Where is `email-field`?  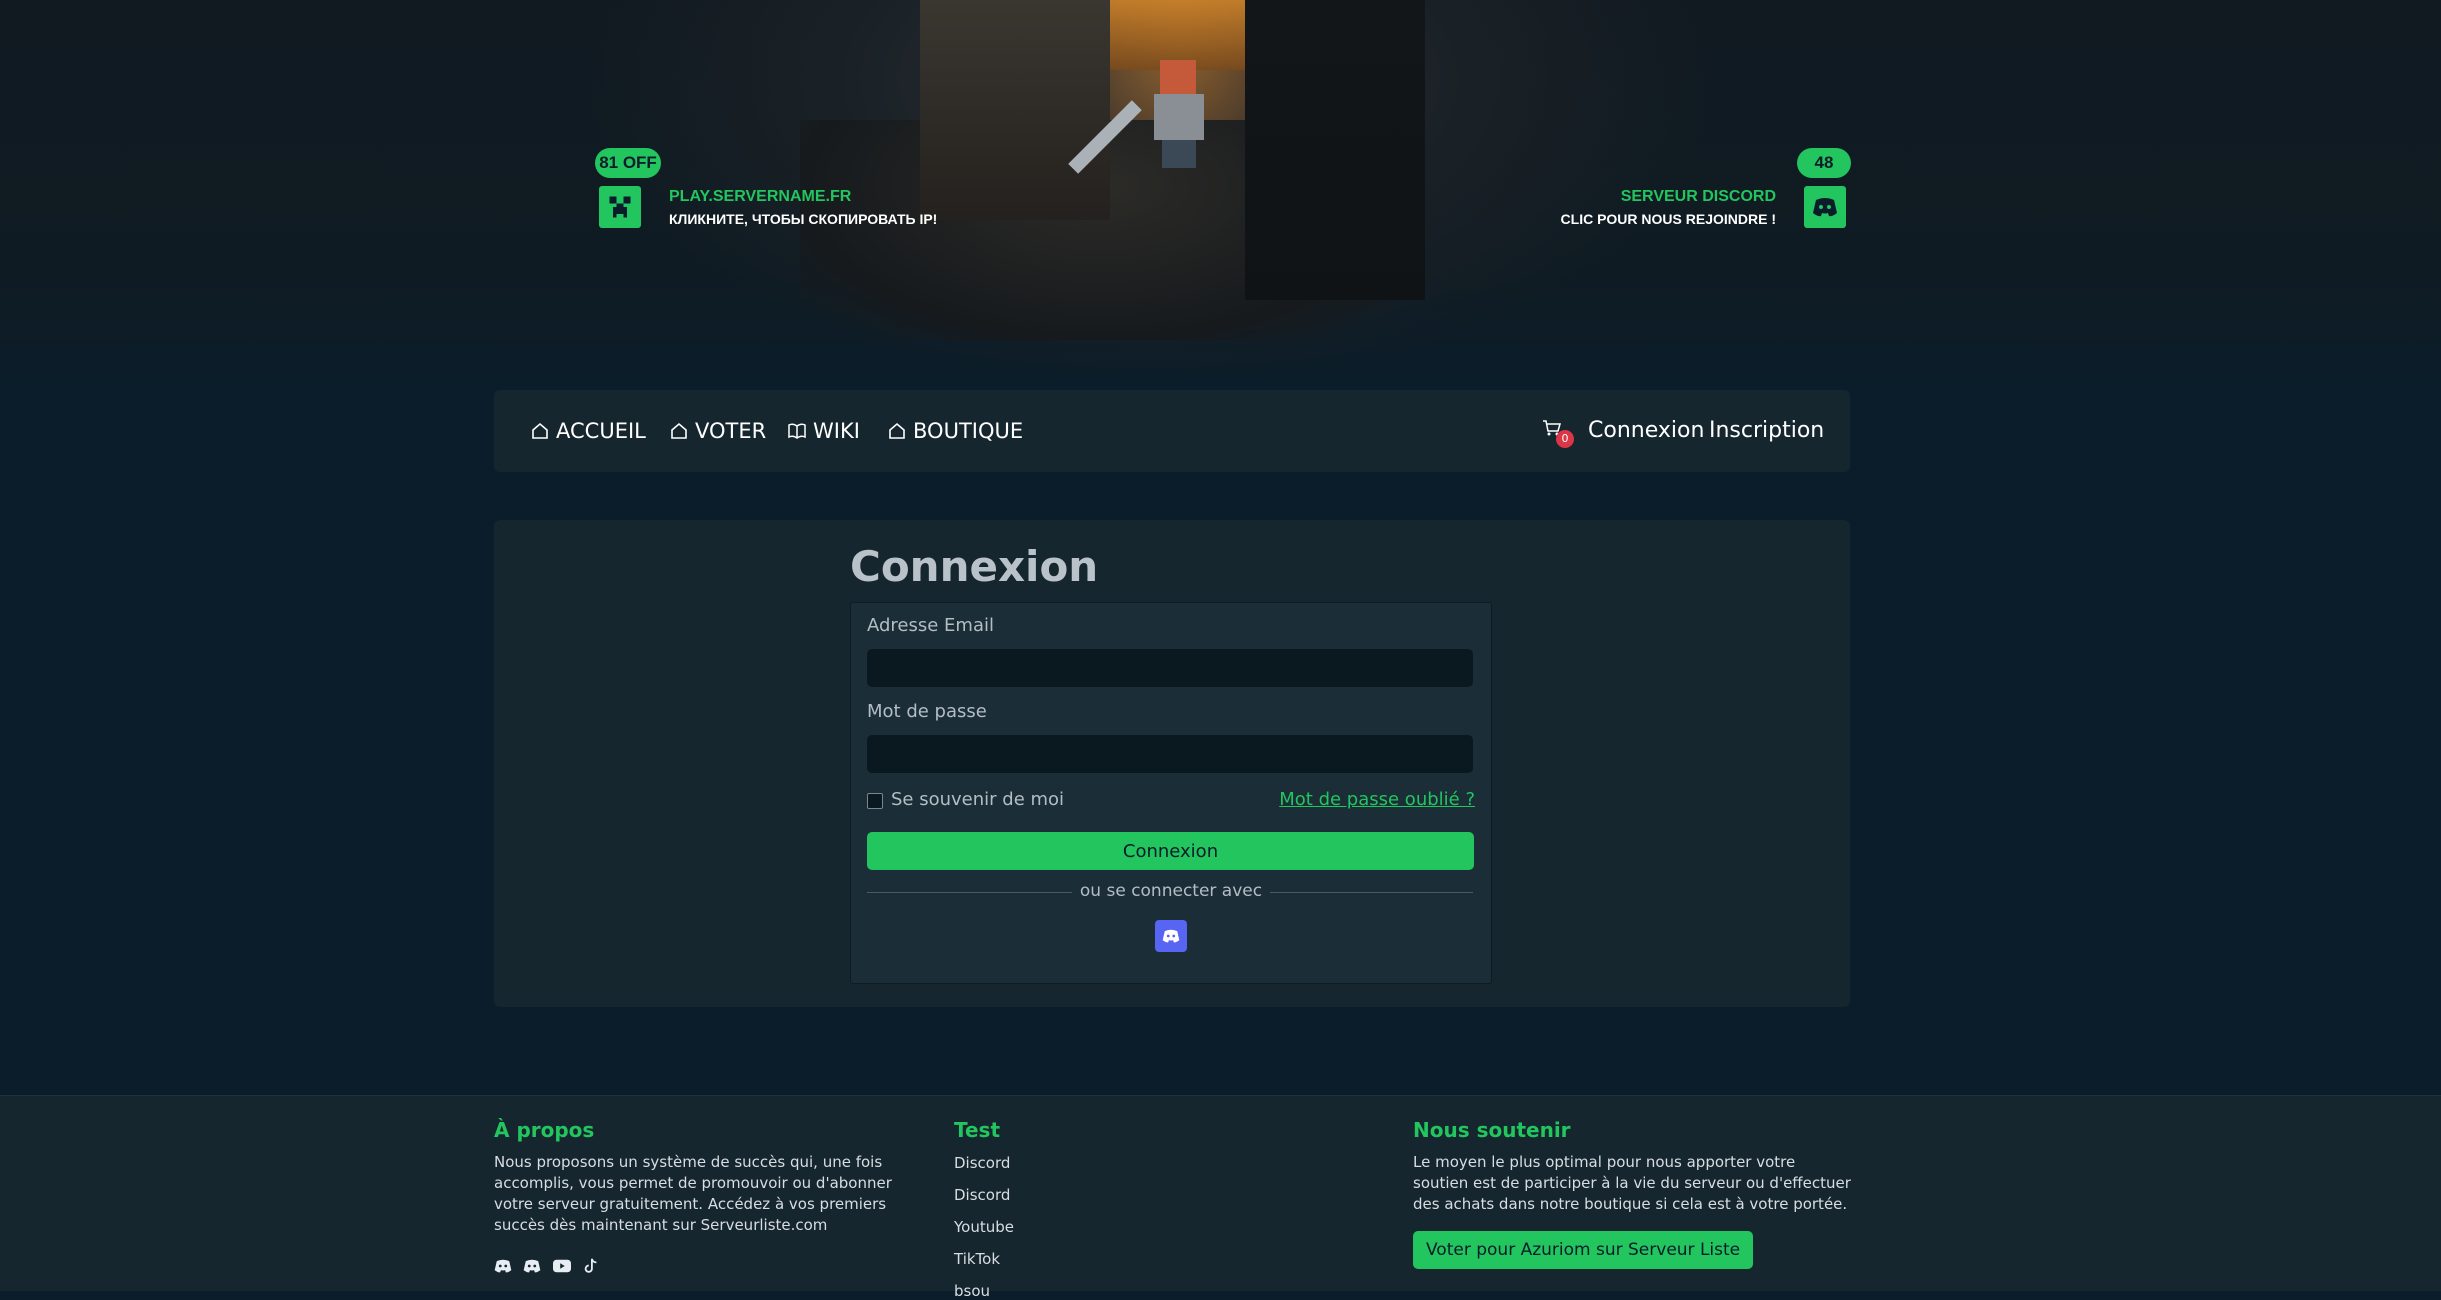
email-field is located at coordinates (1170, 668).